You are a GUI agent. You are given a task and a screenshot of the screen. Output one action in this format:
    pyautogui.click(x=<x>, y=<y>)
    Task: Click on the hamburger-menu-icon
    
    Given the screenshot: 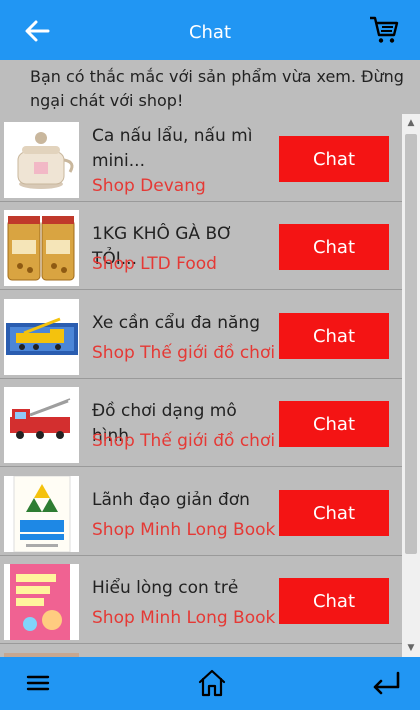 What is the action you would take?
    pyautogui.click(x=38, y=683)
    